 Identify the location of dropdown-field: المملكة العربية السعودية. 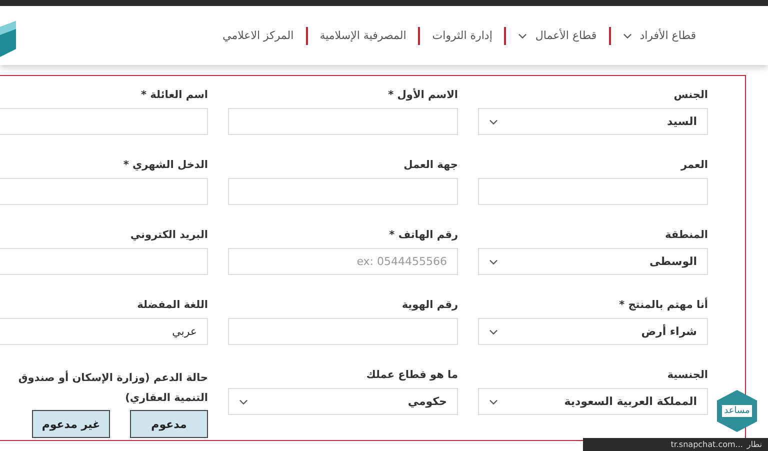
(593, 401).